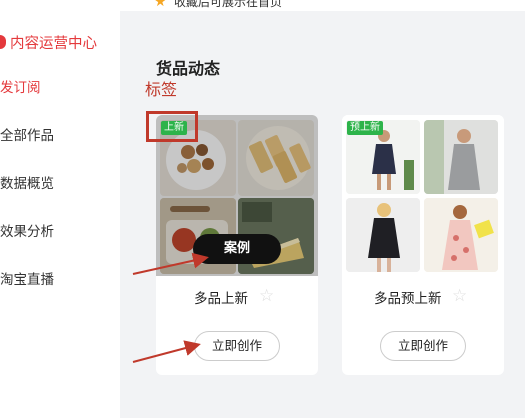 The image size is (525, 418). What do you see at coordinates (228, 4) in the screenshot?
I see `notice-text: 收藏后可展示在首页` at bounding box center [228, 4].